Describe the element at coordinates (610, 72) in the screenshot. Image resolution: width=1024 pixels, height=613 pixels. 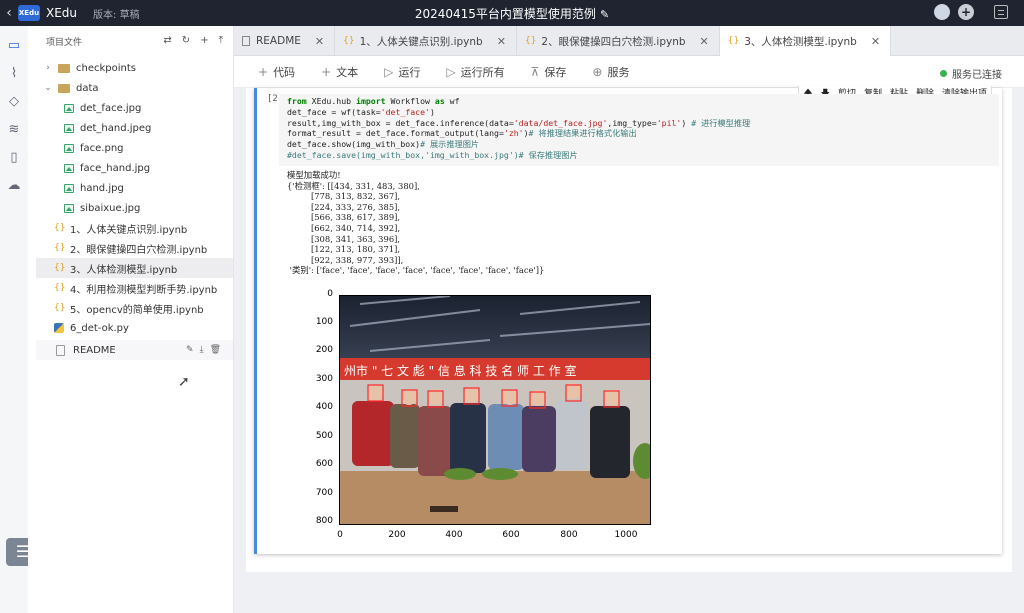
I see `service-button: ⊕ 服务` at that location.